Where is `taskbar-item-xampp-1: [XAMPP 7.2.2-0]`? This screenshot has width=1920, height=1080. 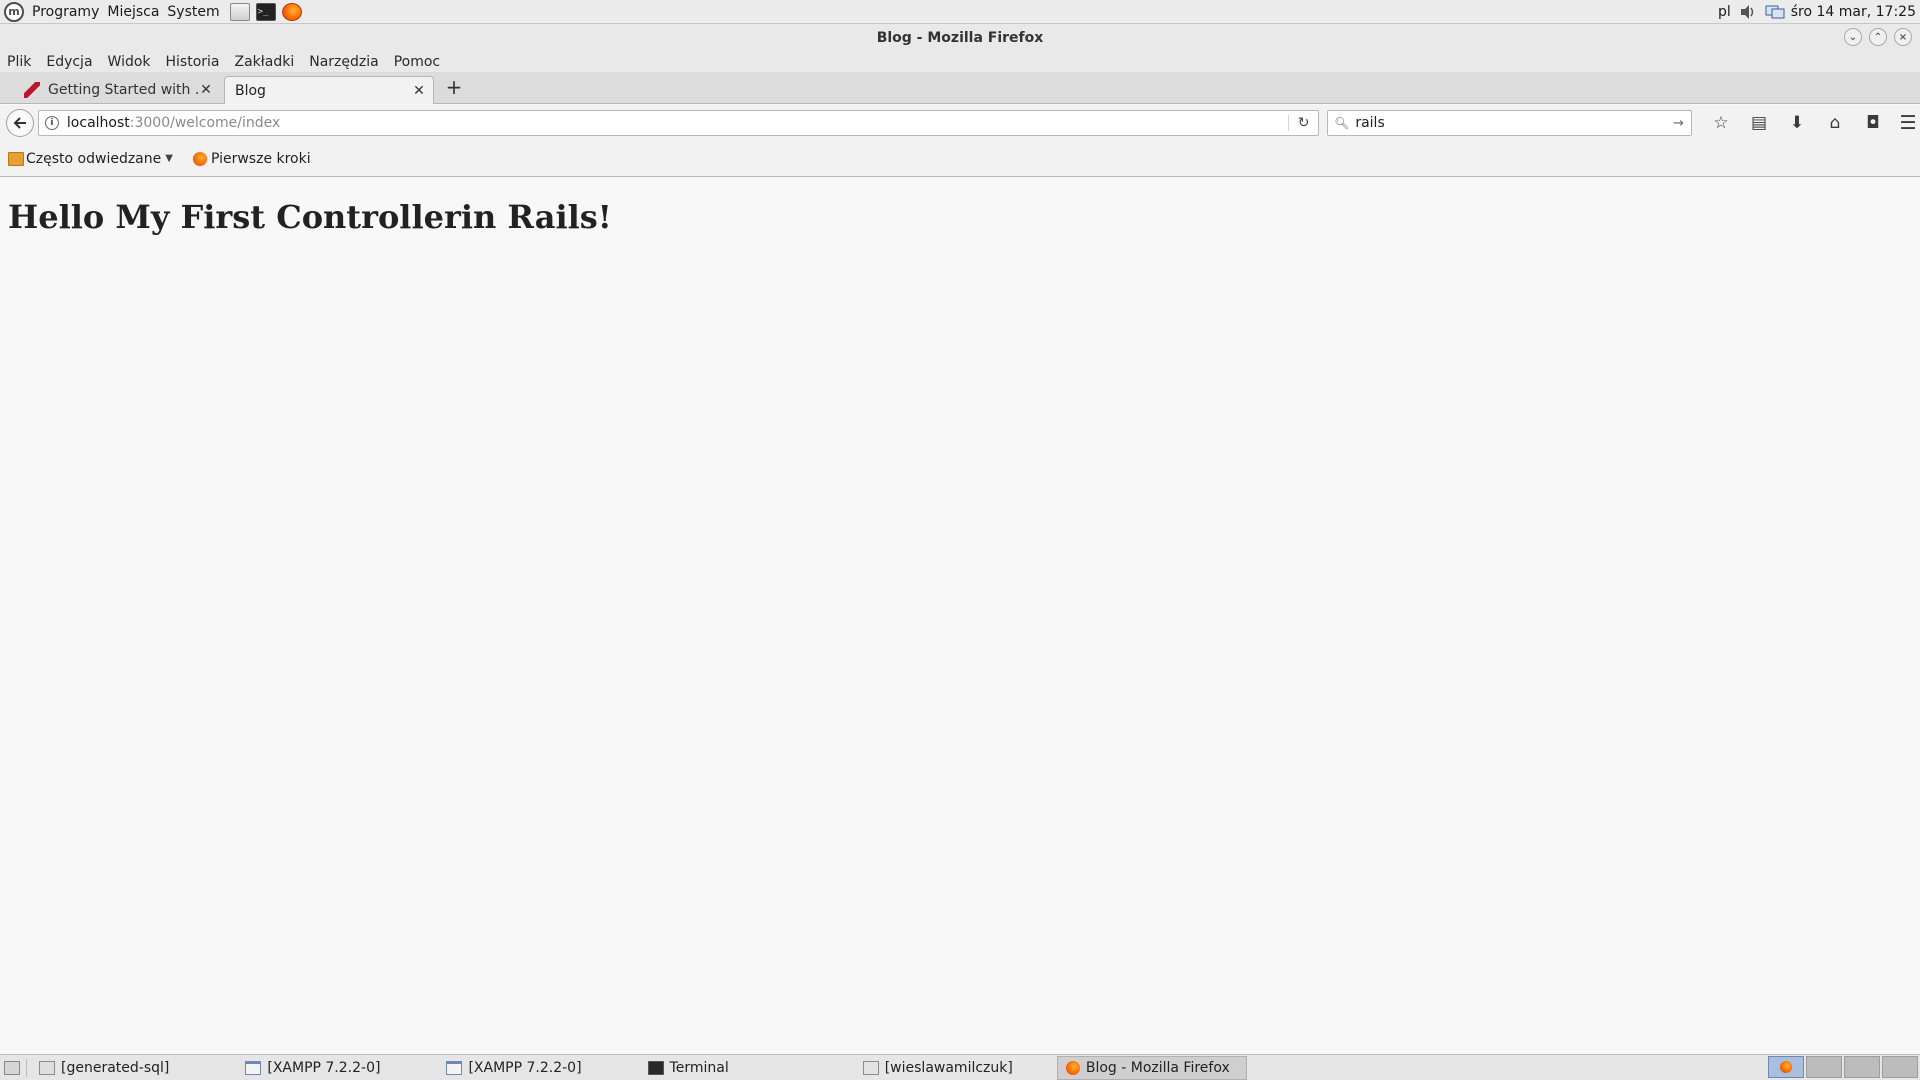
taskbar-item-xampp-1: [XAMPP 7.2.2-0] is located at coordinates (312, 1068).